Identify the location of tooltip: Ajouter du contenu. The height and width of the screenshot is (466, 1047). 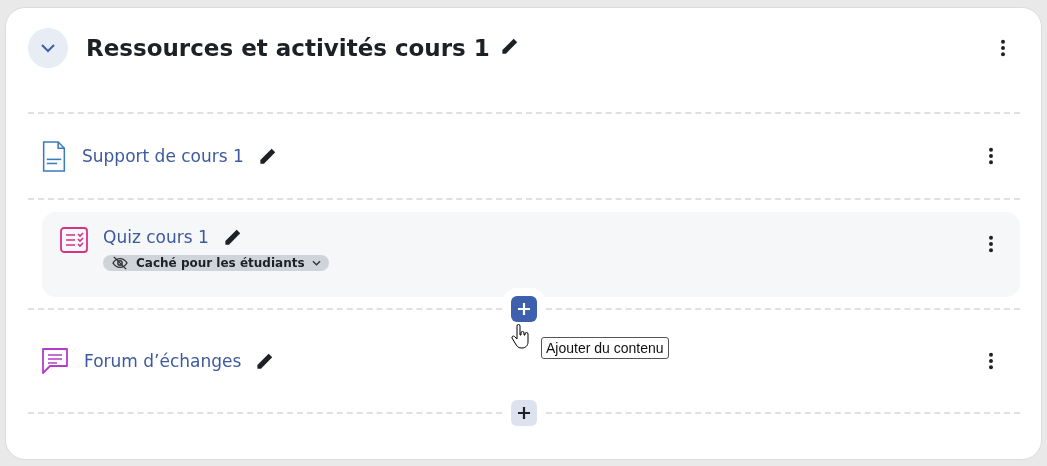
(605, 348).